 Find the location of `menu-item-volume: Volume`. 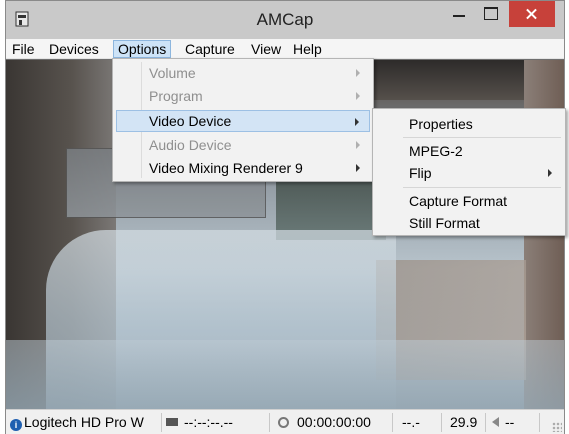

menu-item-volume: Volume is located at coordinates (243, 73).